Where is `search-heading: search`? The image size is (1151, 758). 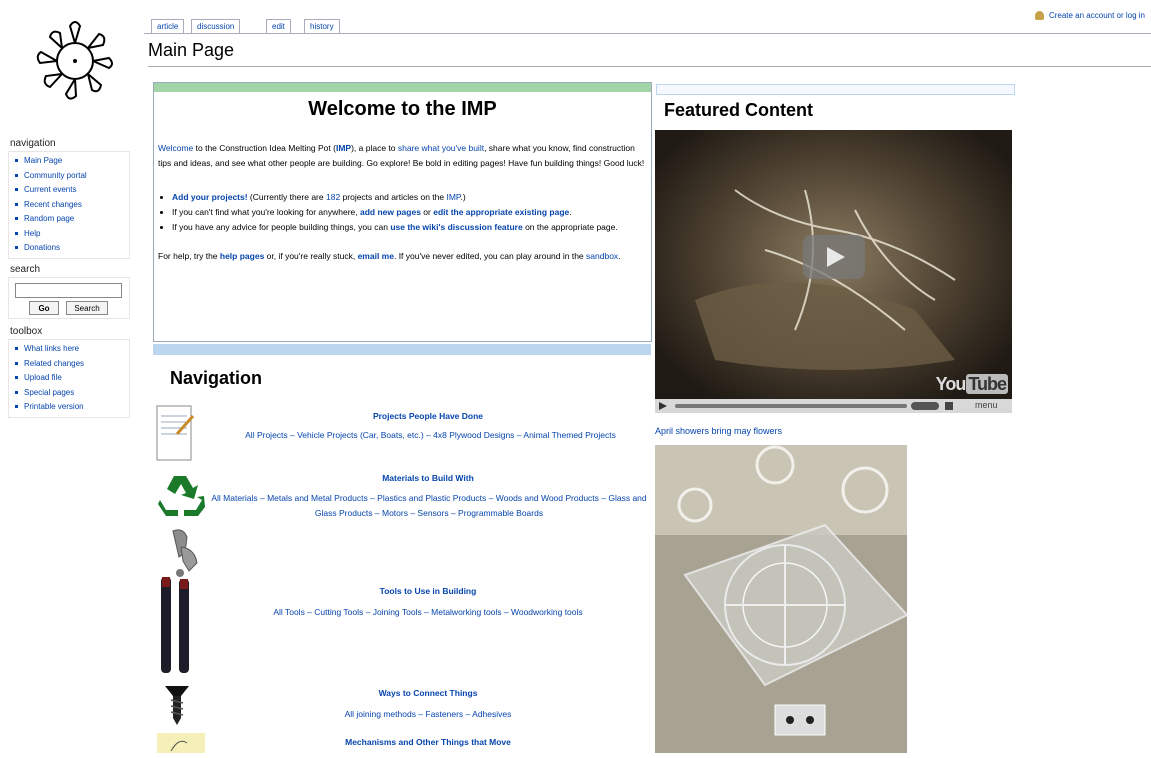 search-heading: search is located at coordinates (25, 269).